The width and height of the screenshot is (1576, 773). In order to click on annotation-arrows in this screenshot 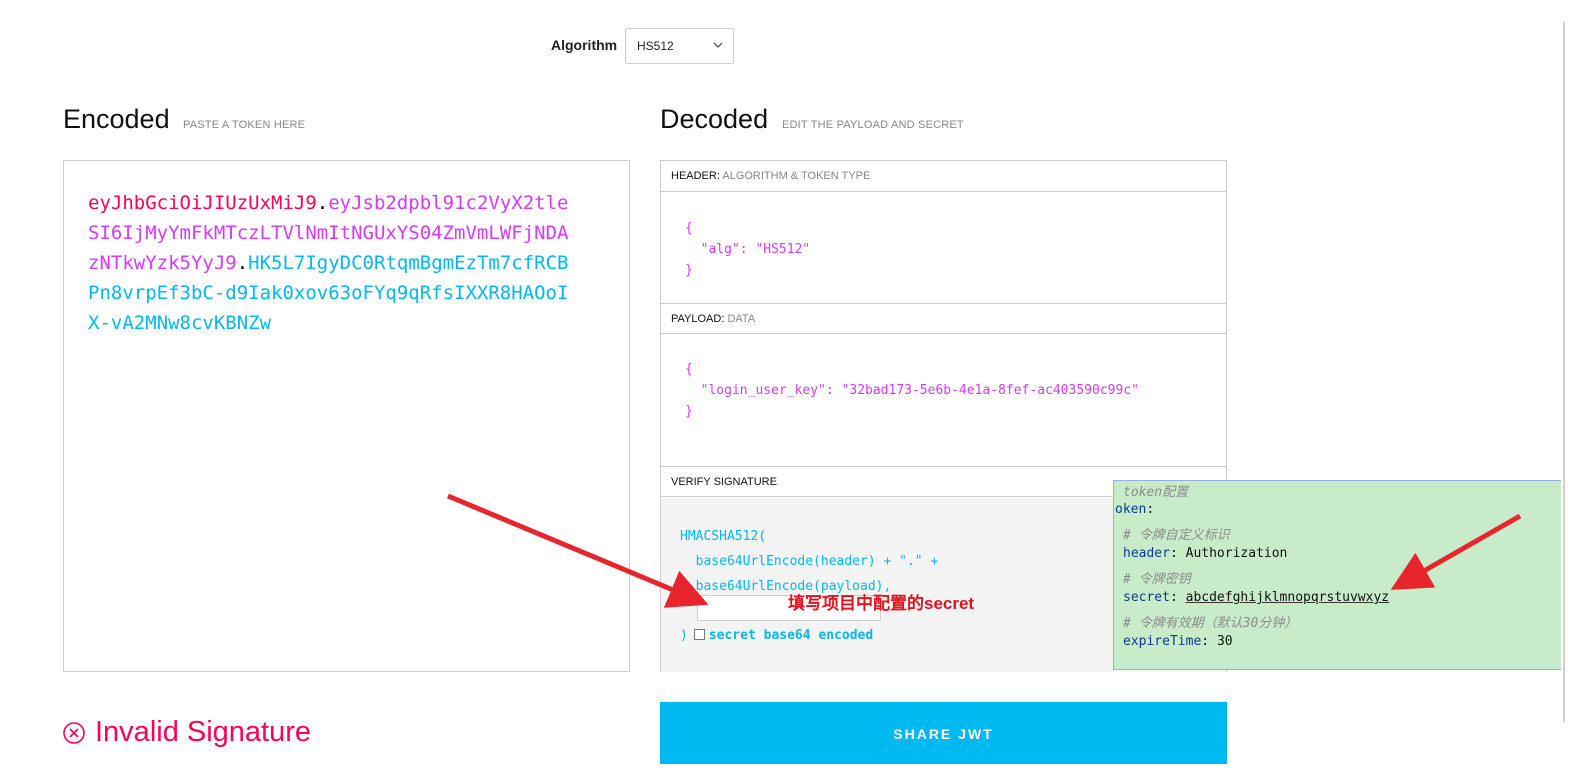, I will do `click(984, 550)`.